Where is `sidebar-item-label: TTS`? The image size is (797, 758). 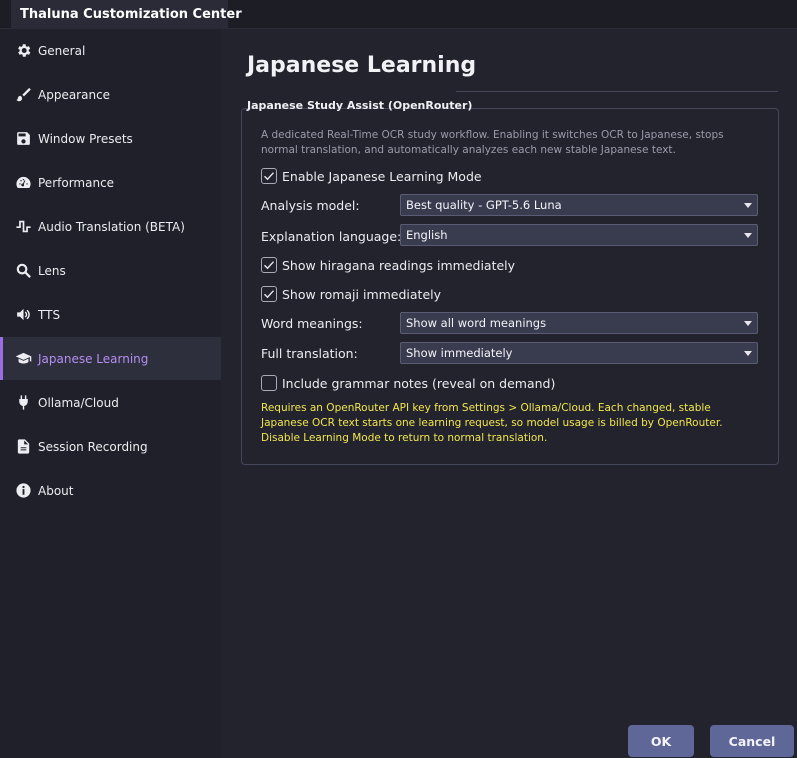 sidebar-item-label: TTS is located at coordinates (49, 314).